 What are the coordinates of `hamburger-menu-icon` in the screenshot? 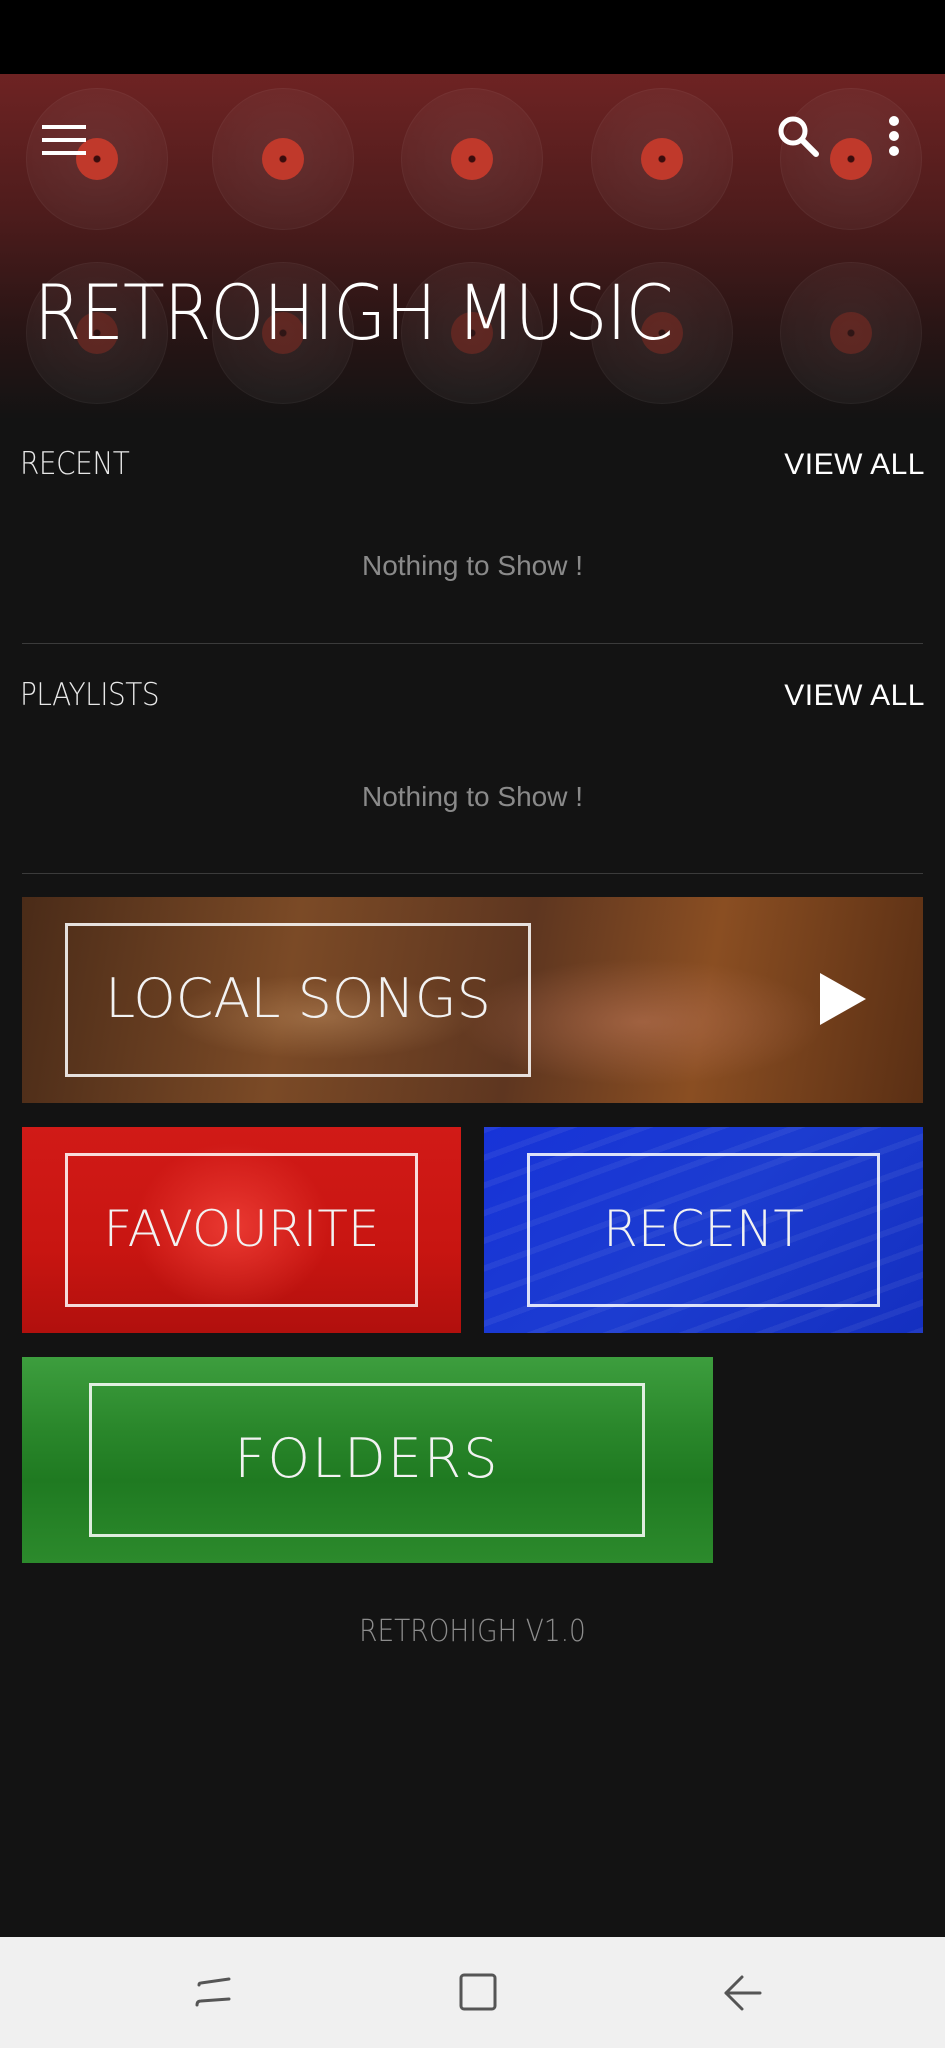 It's located at (64, 140).